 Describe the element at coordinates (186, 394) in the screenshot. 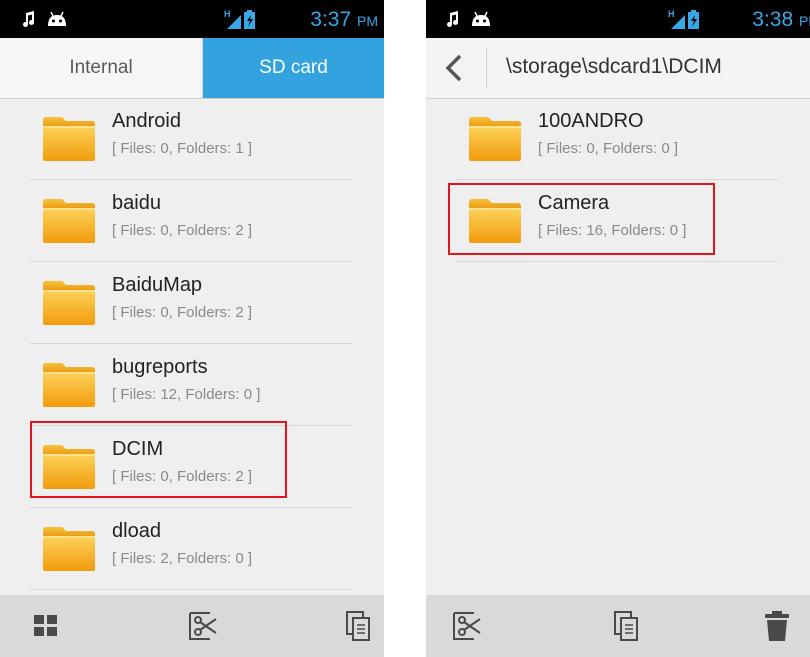

I see `folder-info: [ Files: 12, Folders: 0 ]` at that location.